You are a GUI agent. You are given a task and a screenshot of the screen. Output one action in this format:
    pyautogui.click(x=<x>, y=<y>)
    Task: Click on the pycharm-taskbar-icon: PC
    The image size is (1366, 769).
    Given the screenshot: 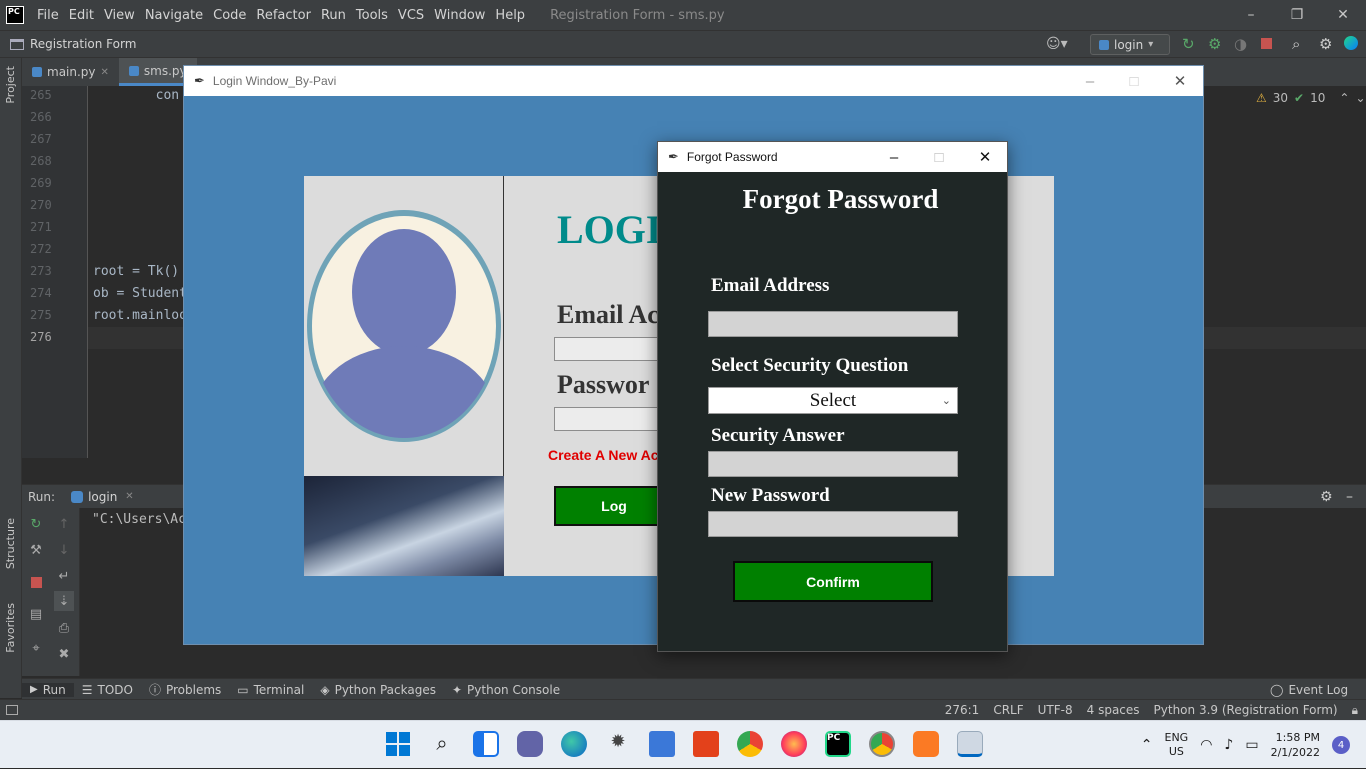 What is the action you would take?
    pyautogui.click(x=838, y=744)
    